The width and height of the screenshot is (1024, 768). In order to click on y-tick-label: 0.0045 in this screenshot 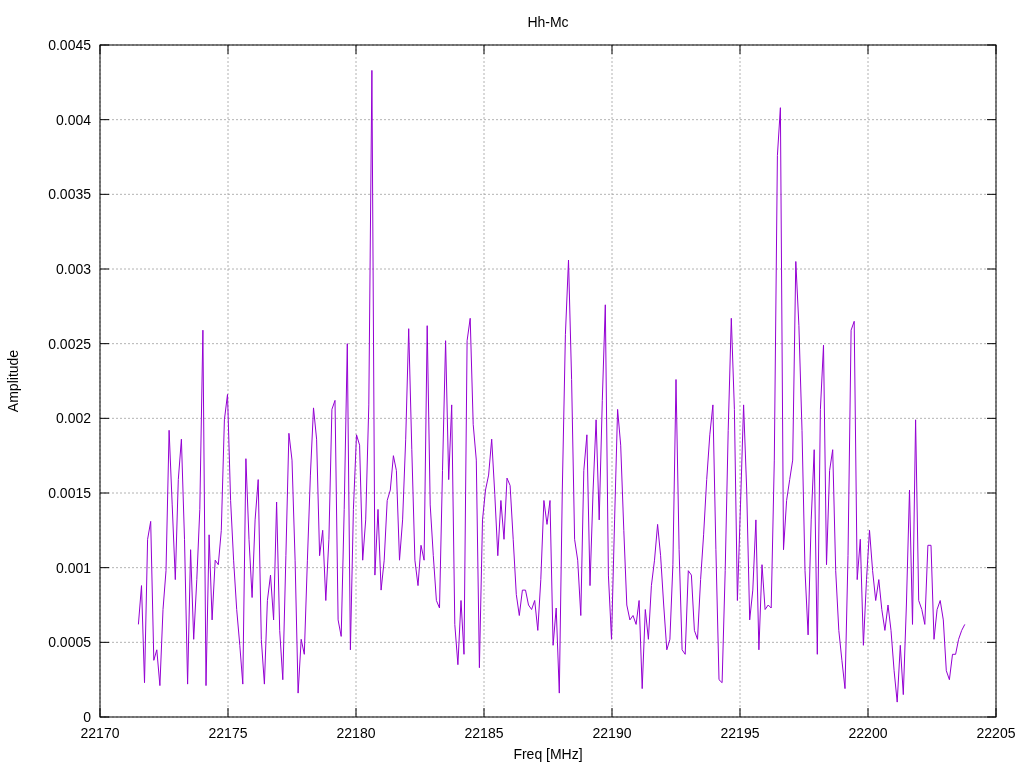, I will do `click(69, 45)`.